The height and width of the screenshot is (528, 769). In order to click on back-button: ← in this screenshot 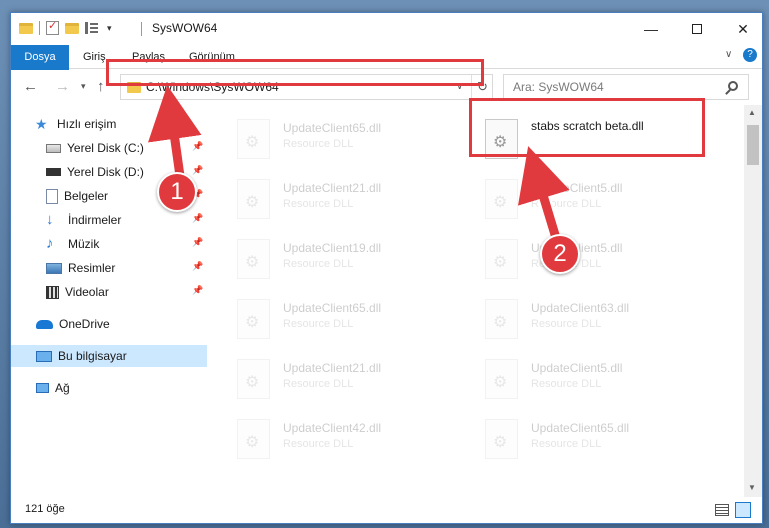, I will do `click(30, 86)`.